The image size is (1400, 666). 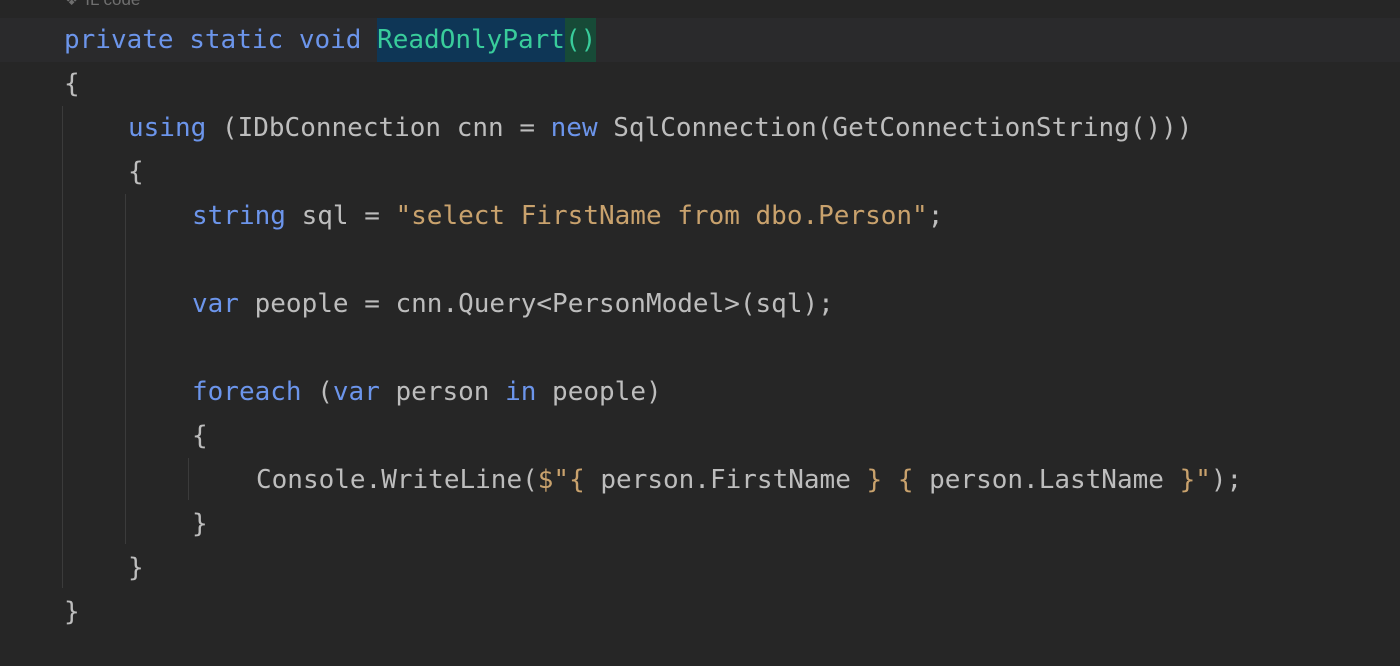 What do you see at coordinates (112, 4) in the screenshot?
I see `code-vision-hint-label: IL code` at bounding box center [112, 4].